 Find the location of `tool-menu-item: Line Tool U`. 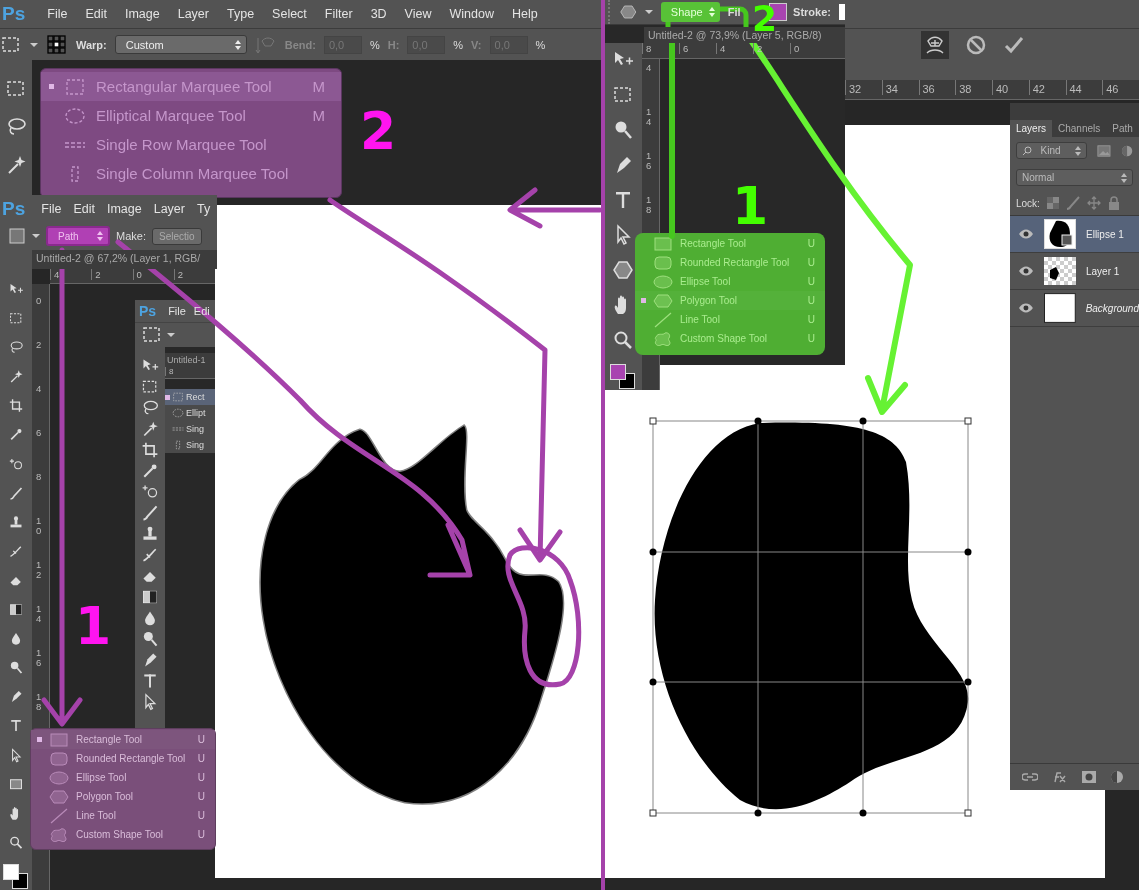

tool-menu-item: Line Tool U is located at coordinates (123, 815).